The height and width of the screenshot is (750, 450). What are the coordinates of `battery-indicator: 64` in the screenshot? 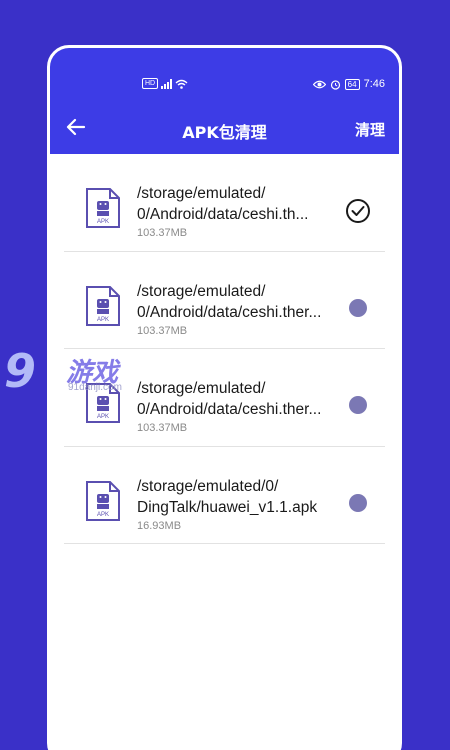 It's located at (352, 84).